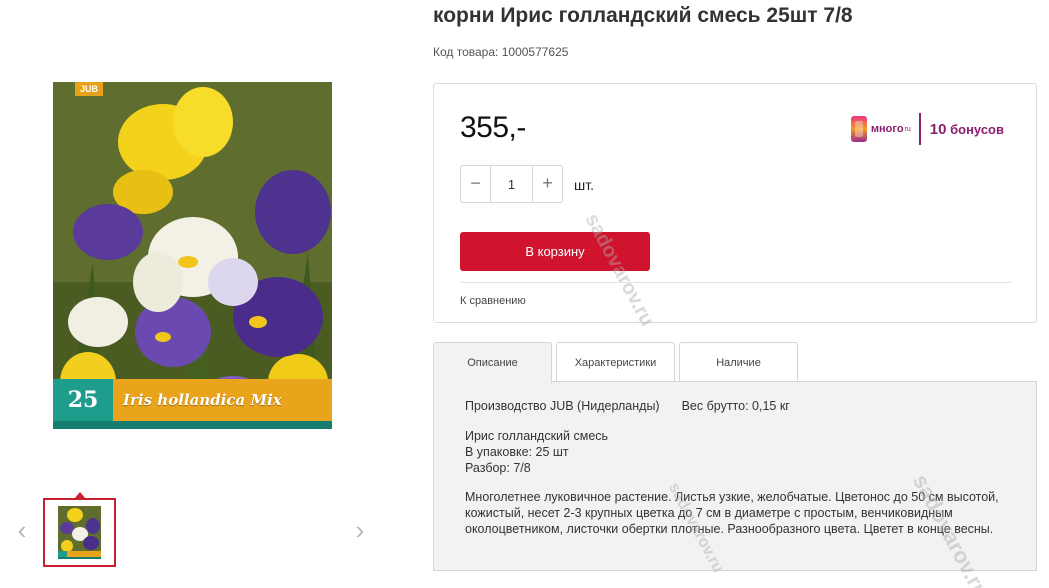 This screenshot has height=588, width=1049. I want to click on bonus-info: много ru 10 бонусов, so click(927, 129).